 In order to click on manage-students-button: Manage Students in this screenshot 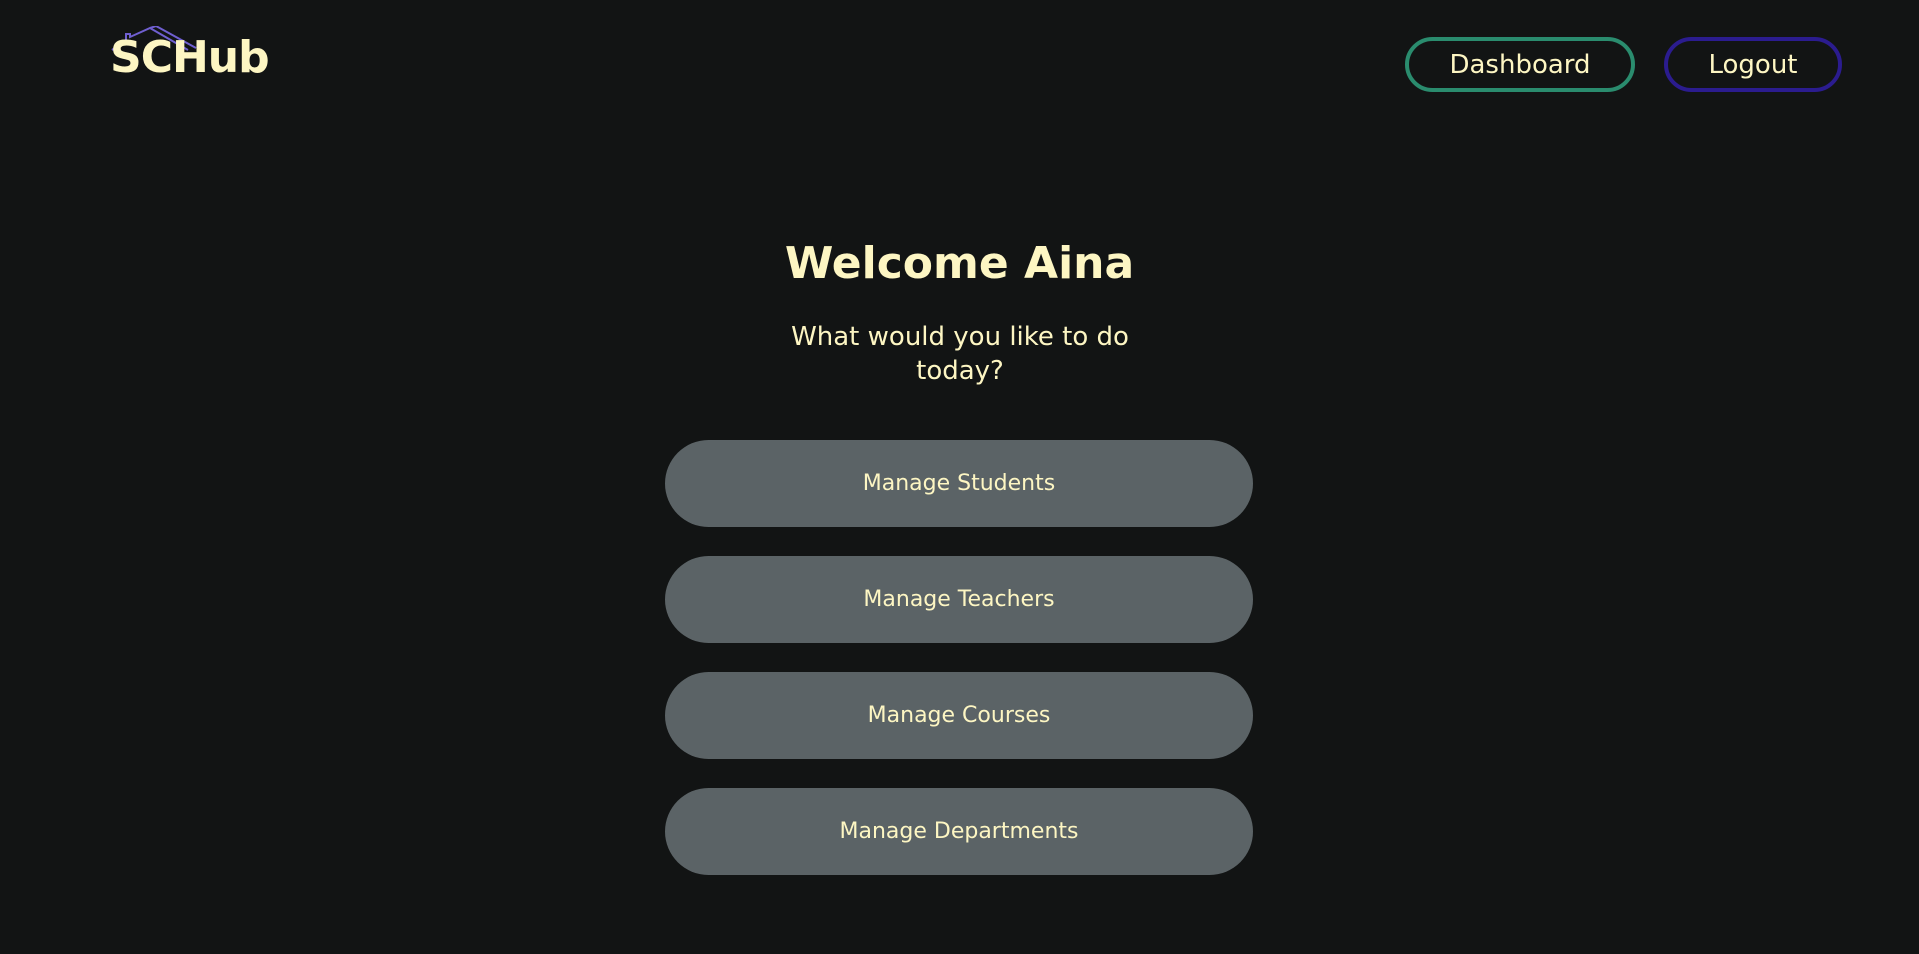, I will do `click(959, 483)`.